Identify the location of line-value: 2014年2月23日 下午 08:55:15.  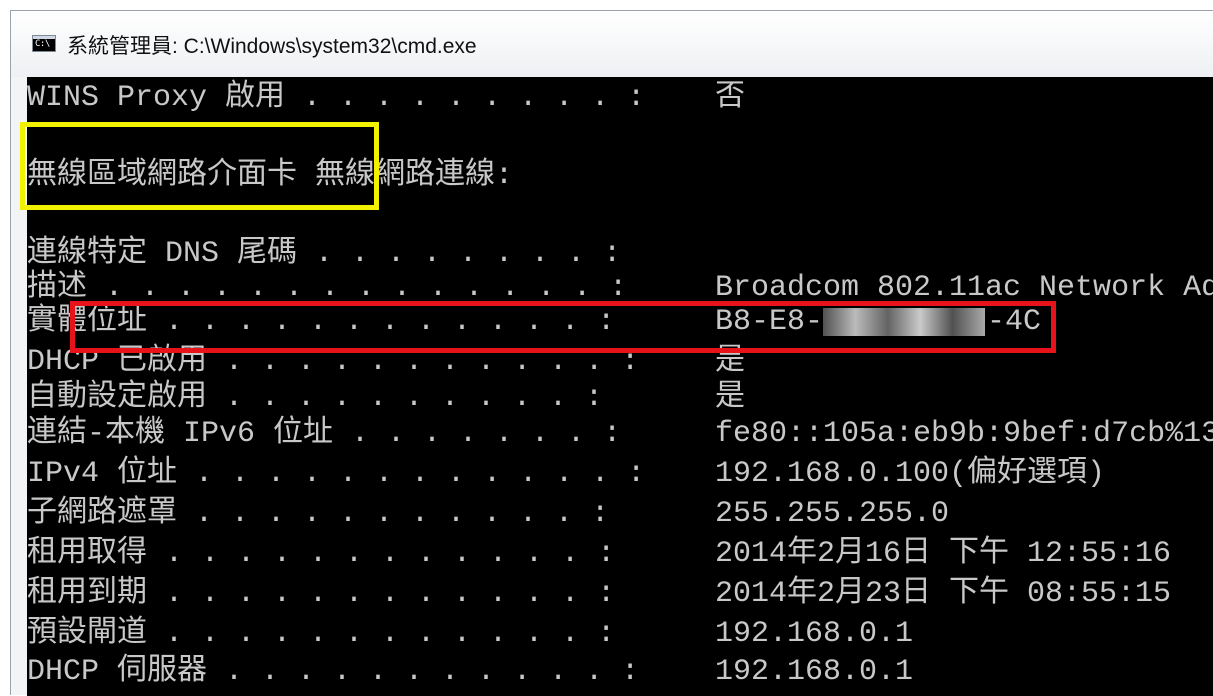
(943, 594).